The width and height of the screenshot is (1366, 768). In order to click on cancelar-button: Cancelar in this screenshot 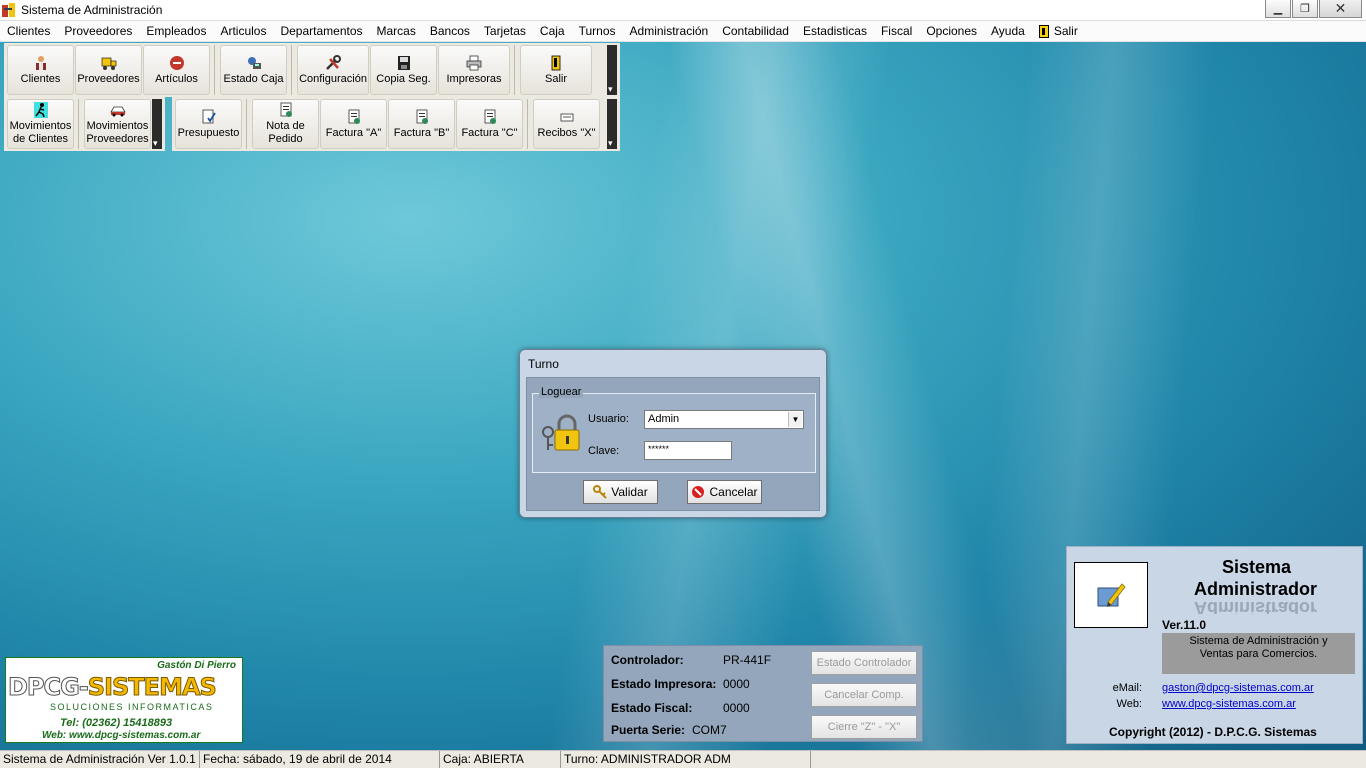, I will do `click(724, 492)`.